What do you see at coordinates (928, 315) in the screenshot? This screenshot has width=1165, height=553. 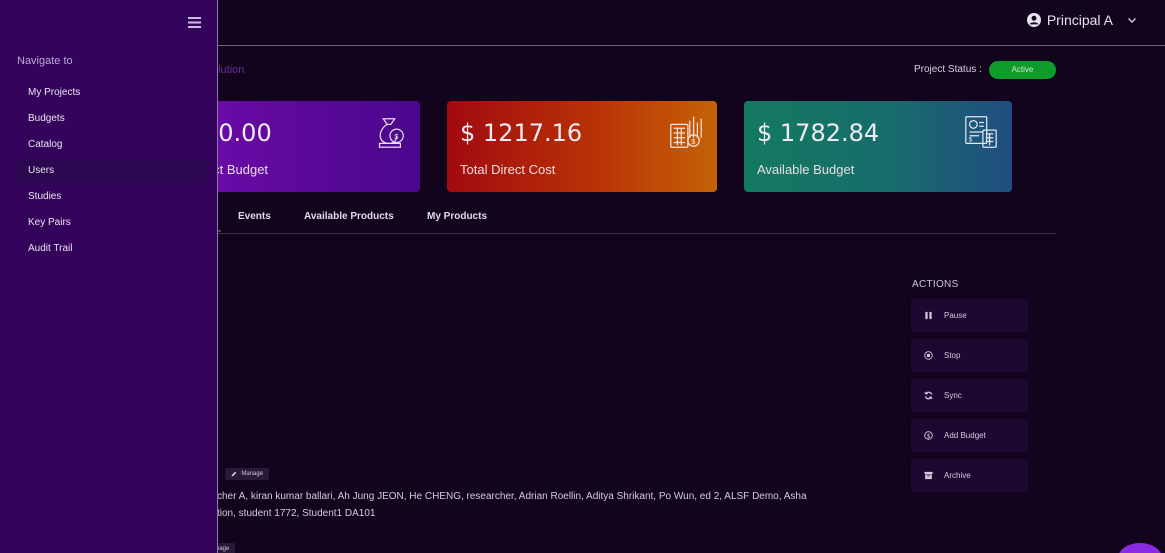 I see `pause-icon` at bounding box center [928, 315].